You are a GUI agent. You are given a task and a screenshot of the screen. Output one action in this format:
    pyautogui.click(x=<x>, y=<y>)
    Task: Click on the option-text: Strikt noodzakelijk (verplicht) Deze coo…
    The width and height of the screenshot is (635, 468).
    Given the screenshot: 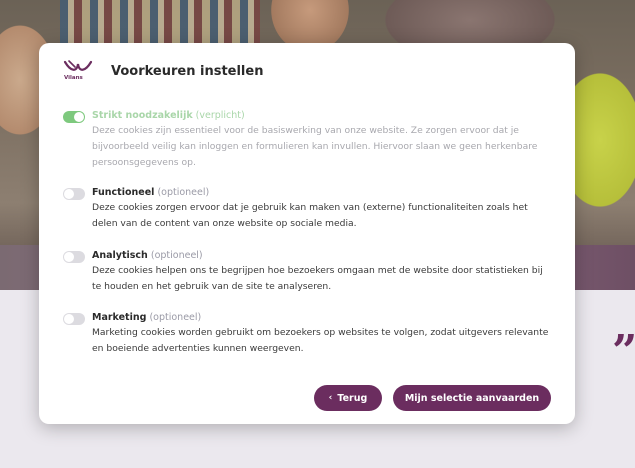 What is the action you would take?
    pyautogui.click(x=322, y=140)
    